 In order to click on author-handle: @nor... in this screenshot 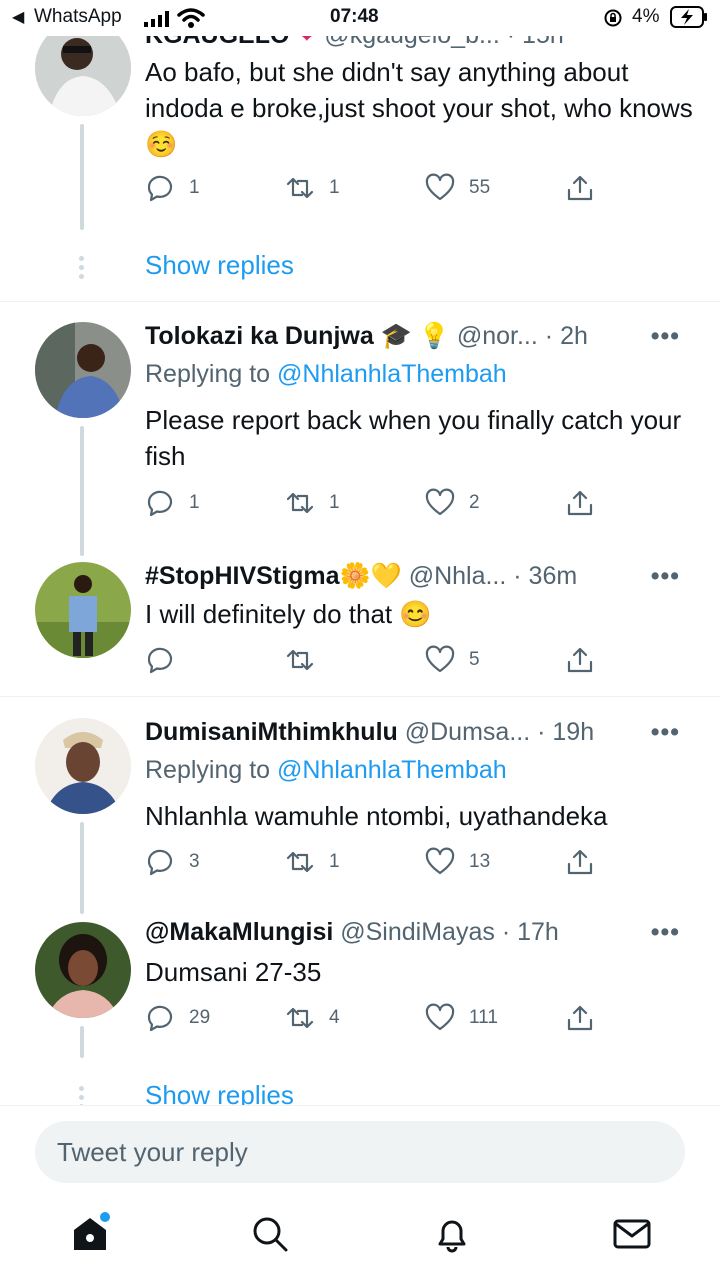, I will do `click(497, 336)`.